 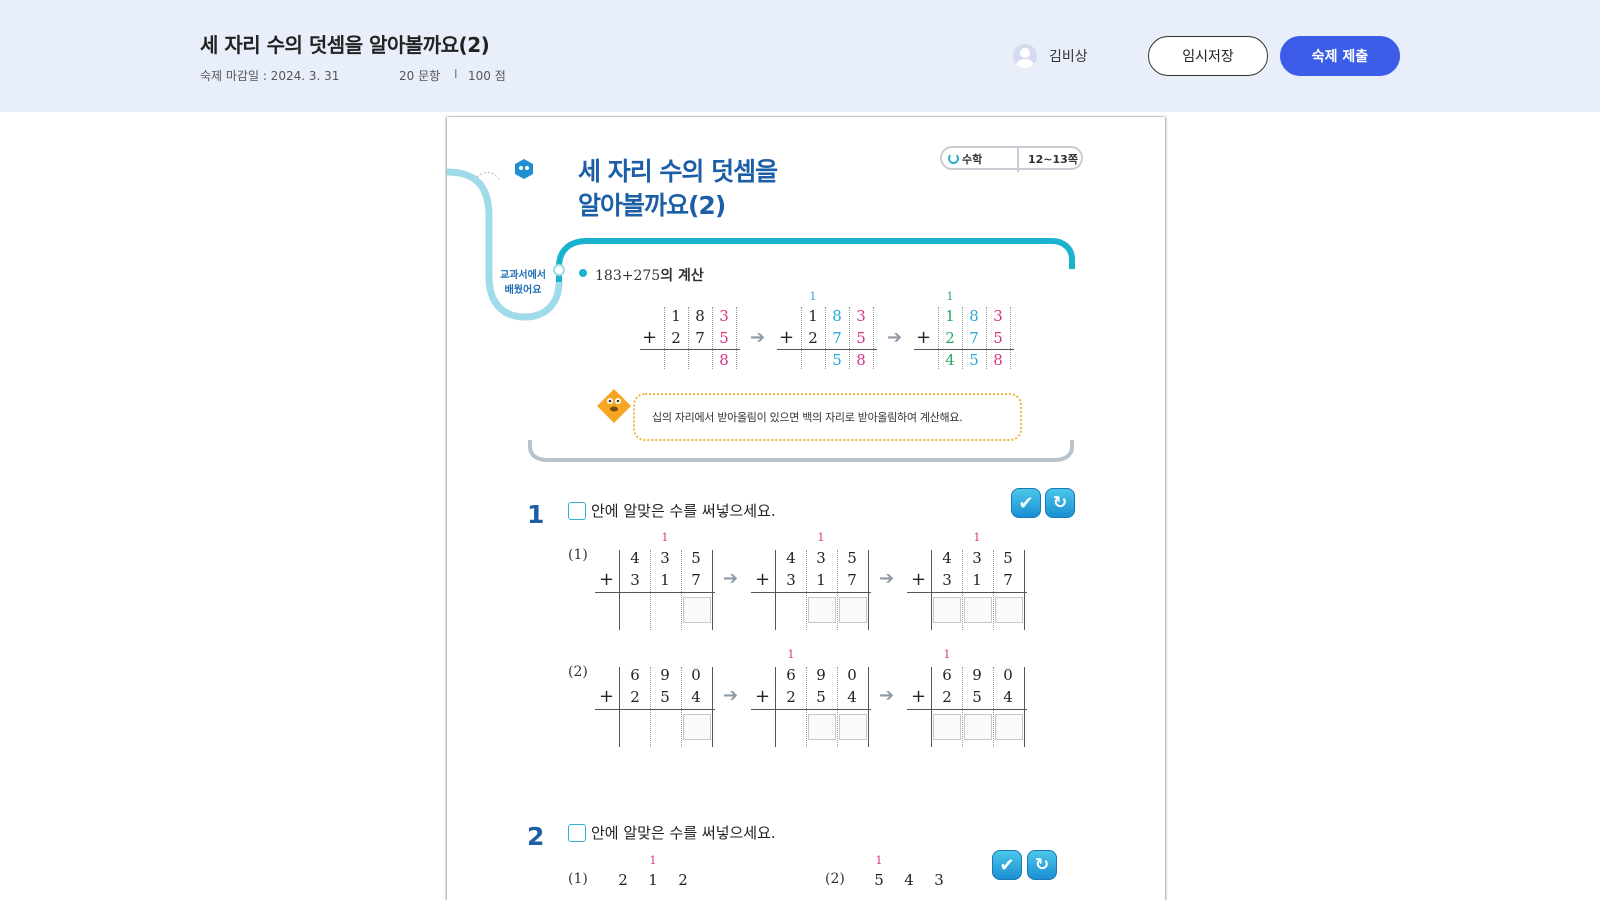 What do you see at coordinates (270, 76) in the screenshot?
I see `due-date: 숙제 마감일 : 2024. 3. 31` at bounding box center [270, 76].